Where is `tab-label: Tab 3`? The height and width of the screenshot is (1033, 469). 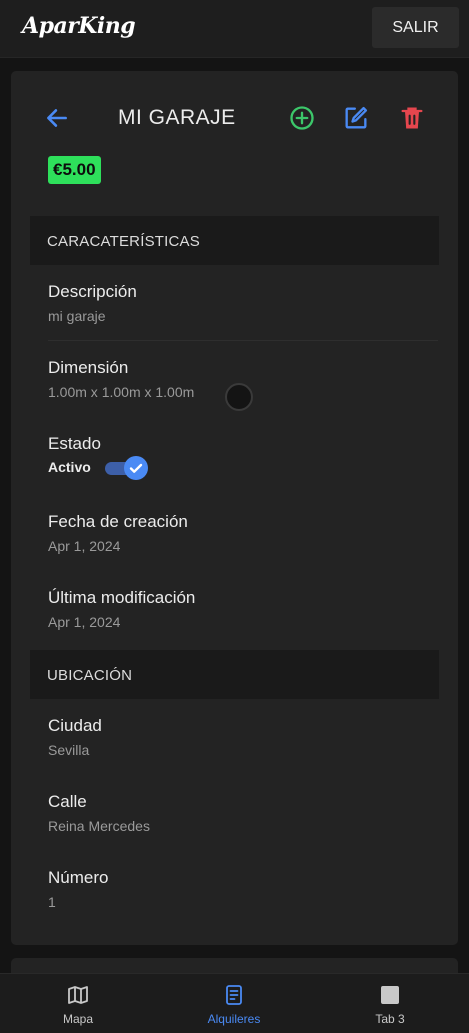
tab-label: Tab 3 is located at coordinates (390, 1019).